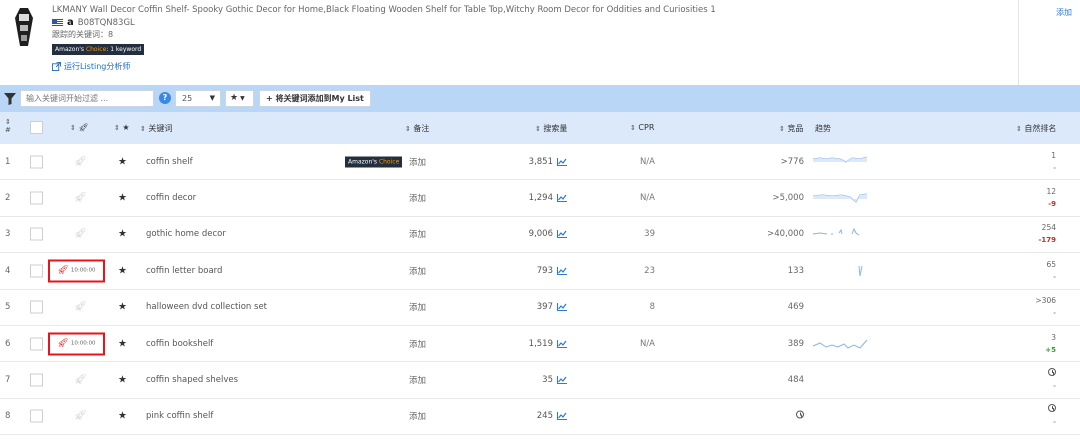  What do you see at coordinates (374, 162) in the screenshot?
I see `amazons-choice-badge: Amazon's Choice` at bounding box center [374, 162].